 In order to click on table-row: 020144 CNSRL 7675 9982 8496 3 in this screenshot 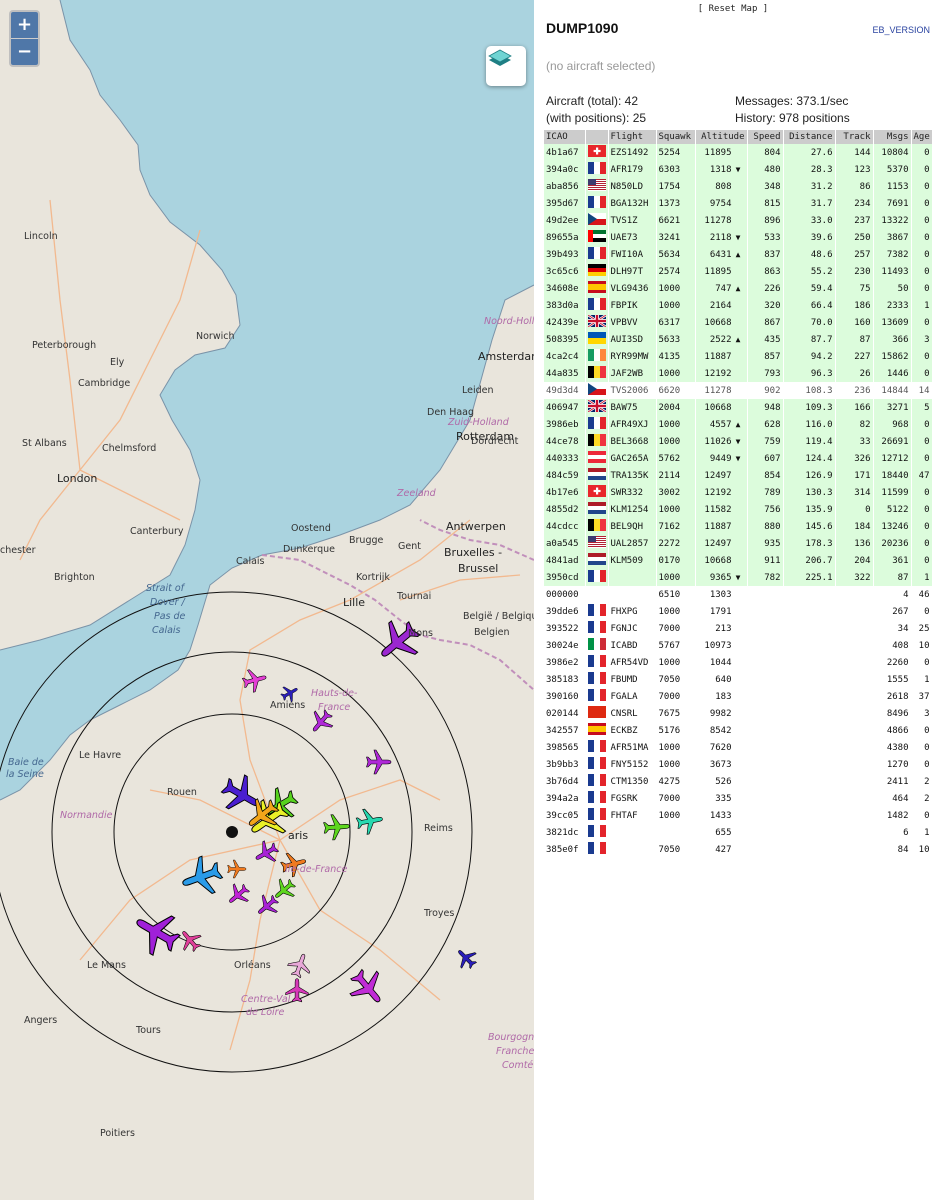, I will do `click(738, 713)`.